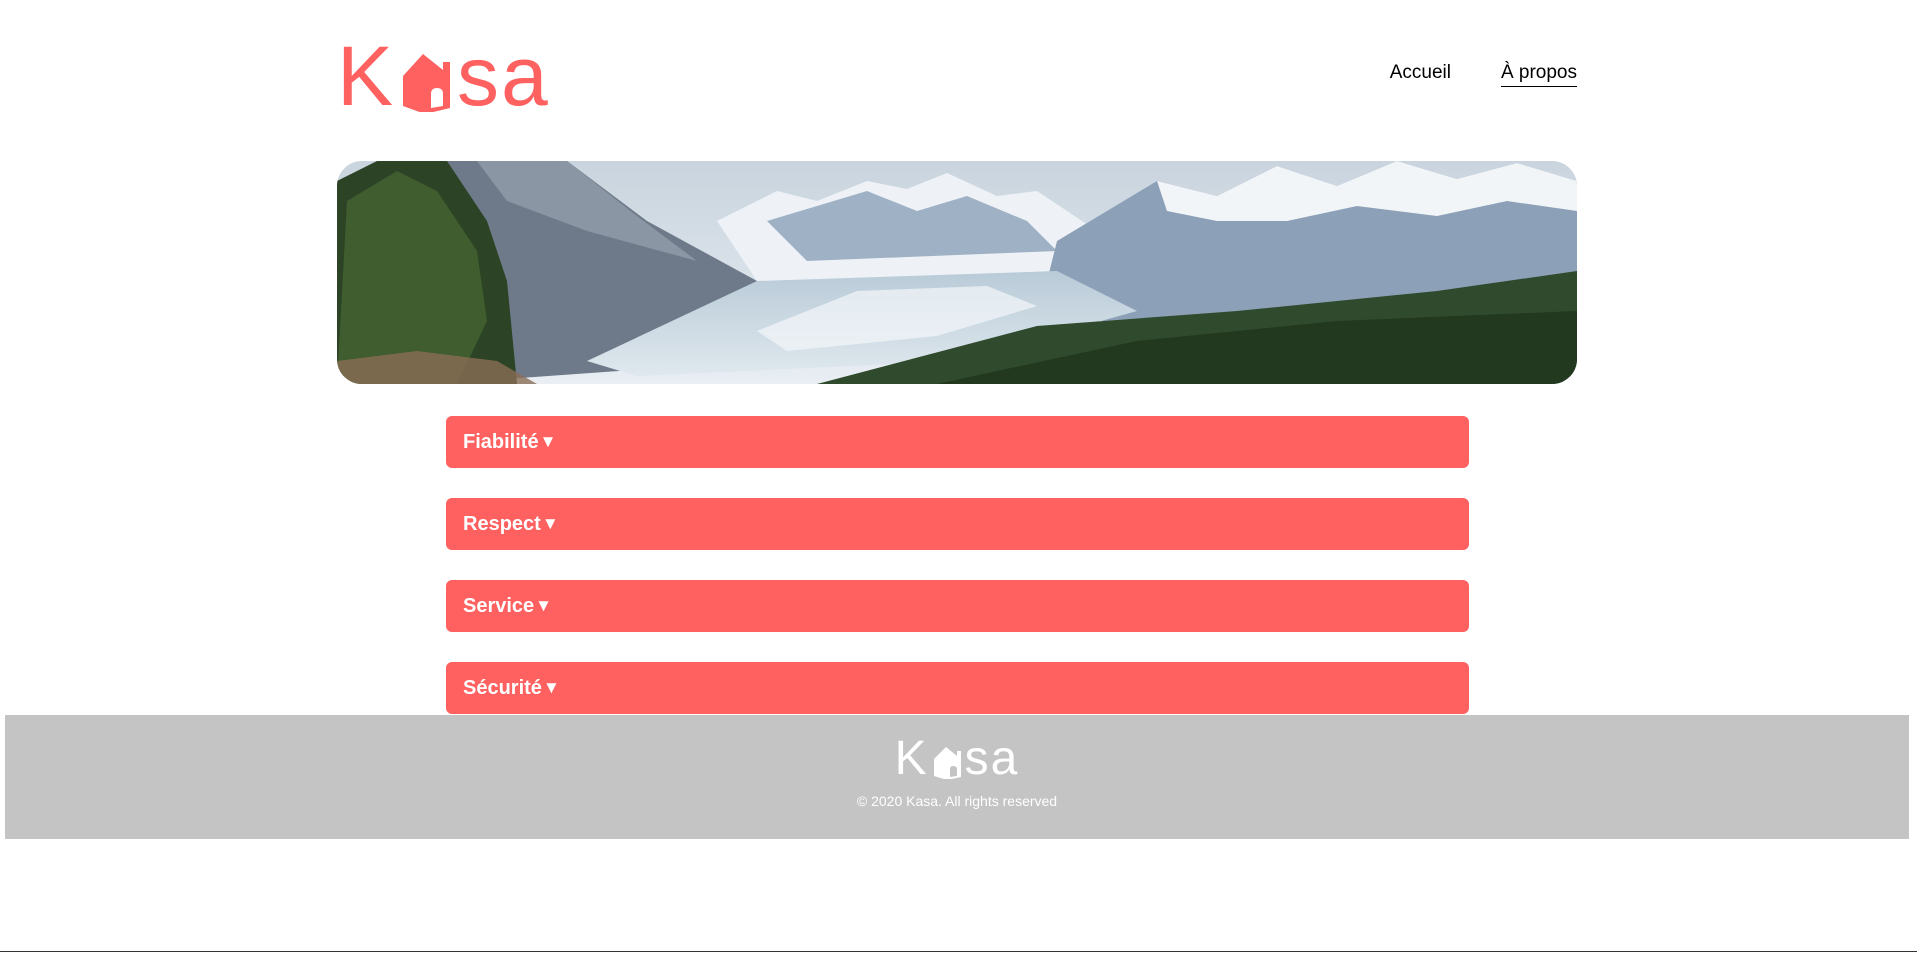 The width and height of the screenshot is (1917, 953). I want to click on collapse-title: Service, so click(499, 605).